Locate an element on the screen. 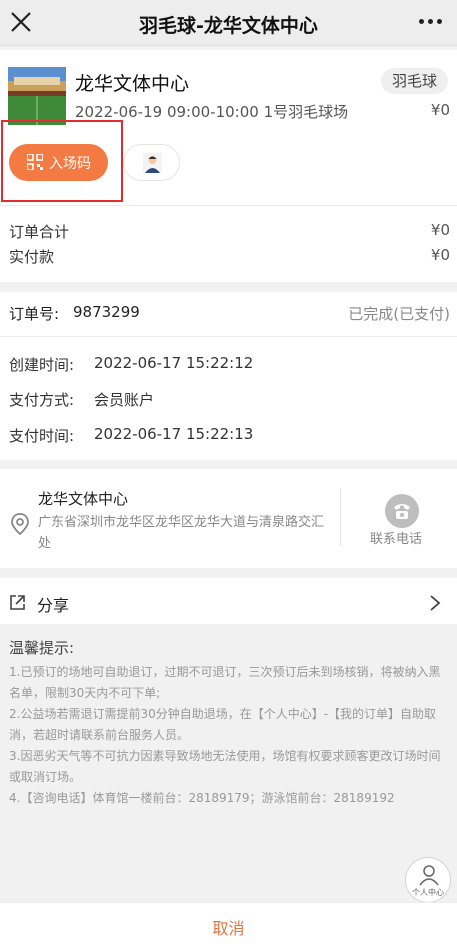 The height and width of the screenshot is (947, 457). share-icon is located at coordinates (17, 602).